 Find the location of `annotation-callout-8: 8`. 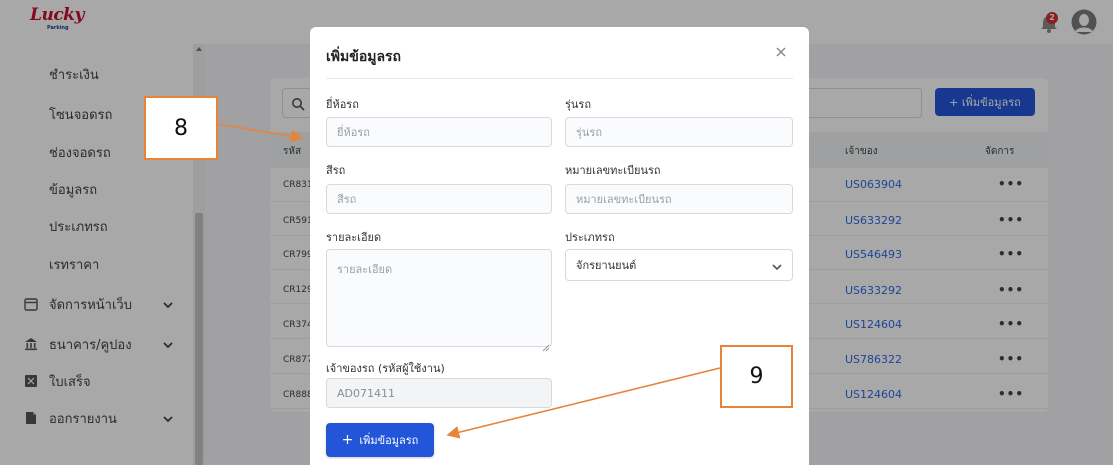

annotation-callout-8: 8 is located at coordinates (181, 128).